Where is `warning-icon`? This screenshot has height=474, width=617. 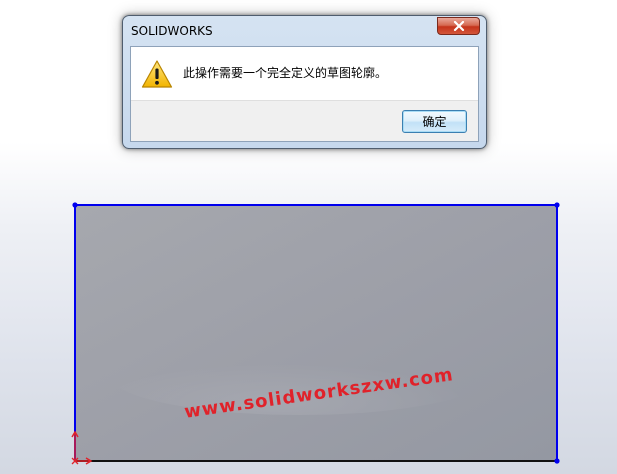
warning-icon is located at coordinates (157, 74).